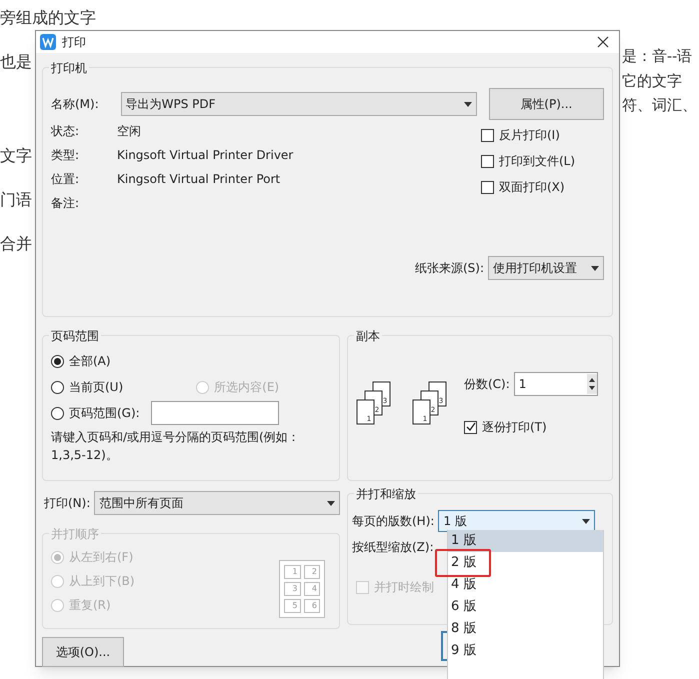 This screenshot has width=699, height=679. What do you see at coordinates (546, 268) in the screenshot?
I see `paper-source-select: 使用打印机设置` at bounding box center [546, 268].